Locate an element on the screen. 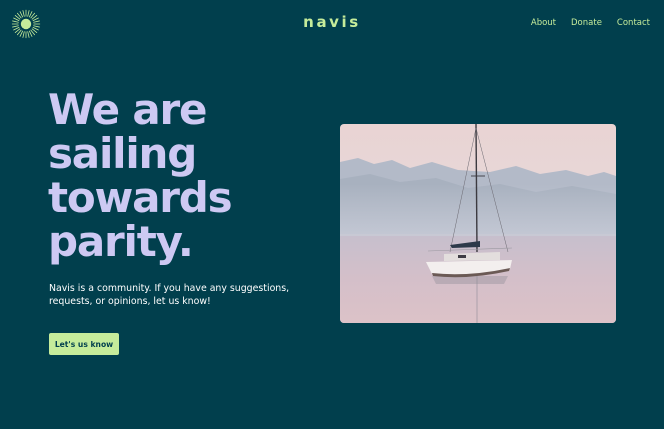 This screenshot has width=664, height=429. nav-link-about: About is located at coordinates (543, 23).